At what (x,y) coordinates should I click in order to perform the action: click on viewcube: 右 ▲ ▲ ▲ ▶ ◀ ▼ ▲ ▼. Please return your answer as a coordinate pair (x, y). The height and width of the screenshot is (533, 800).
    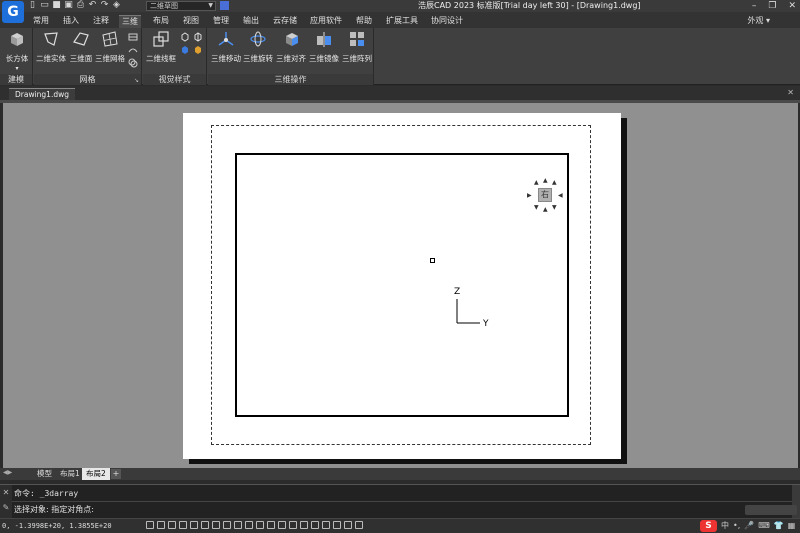
    Looking at the image, I should click on (545, 195).